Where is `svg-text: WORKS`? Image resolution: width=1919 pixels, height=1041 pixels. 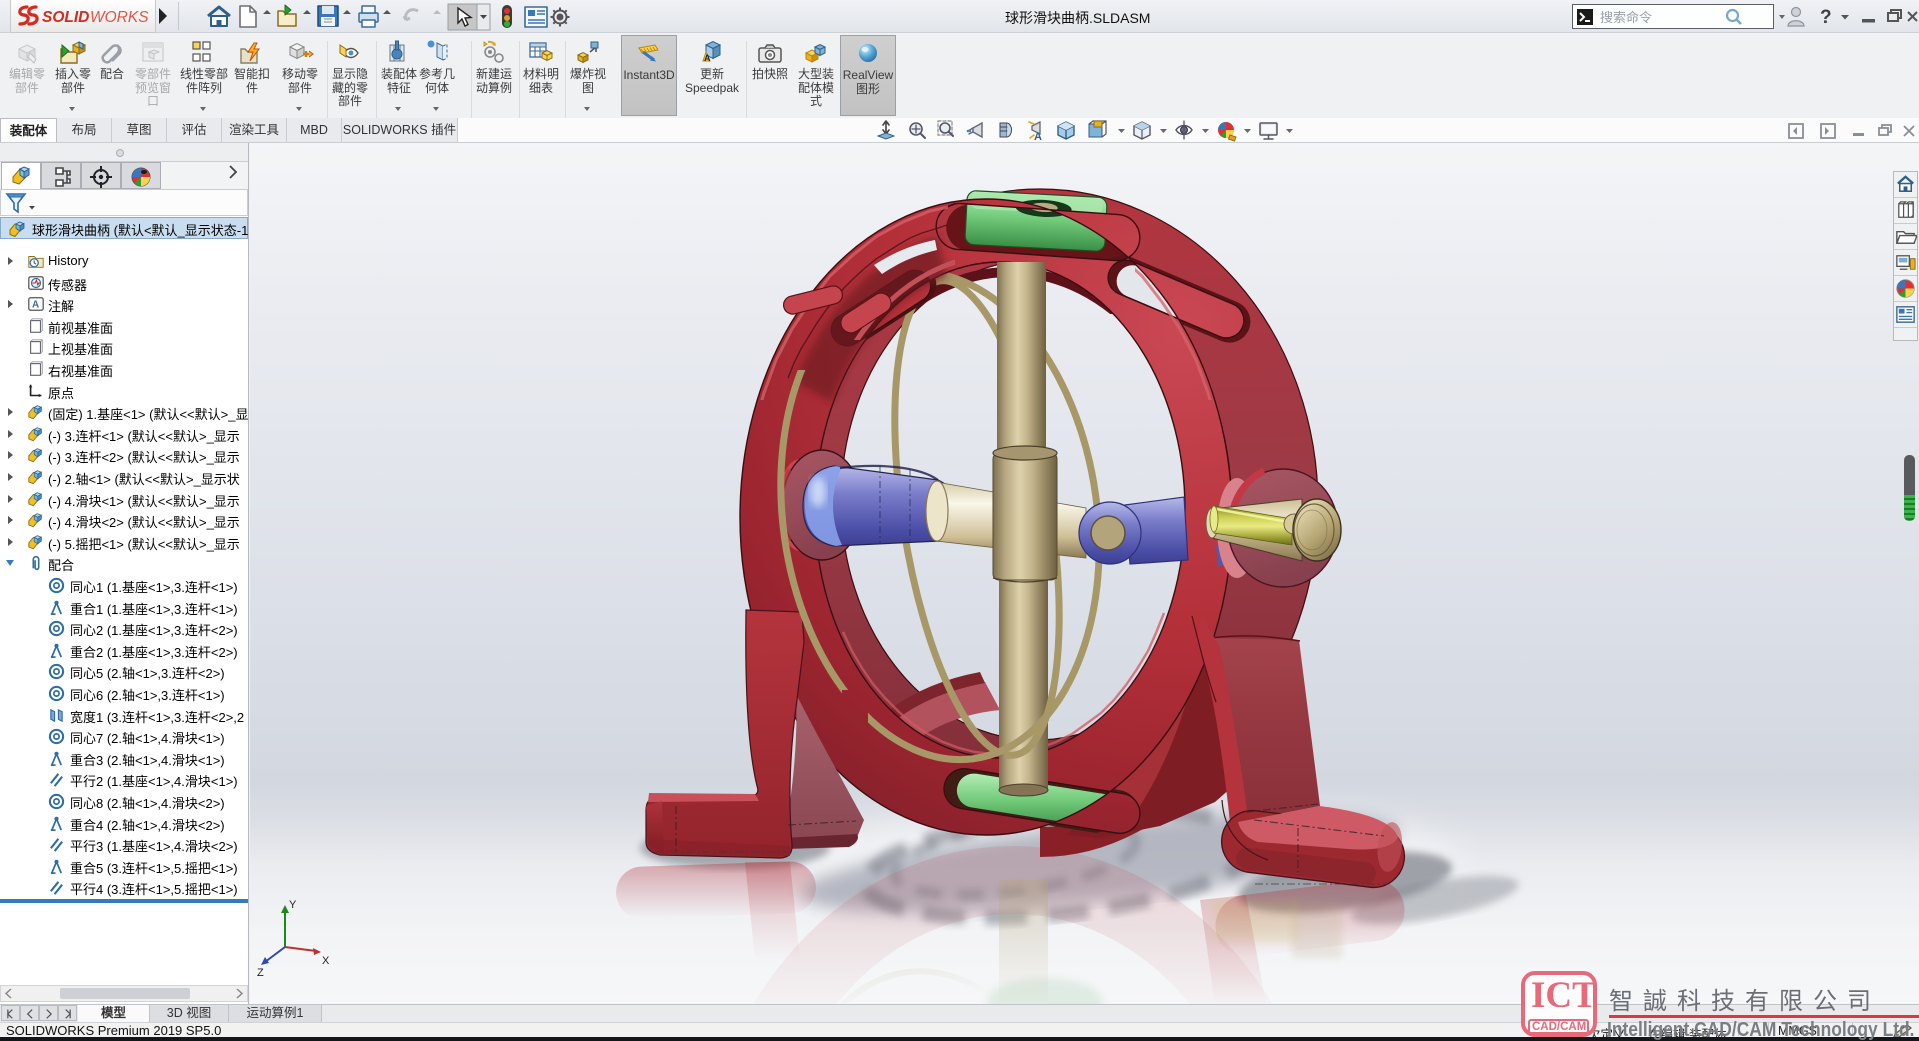 svg-text: WORKS is located at coordinates (119, 17).